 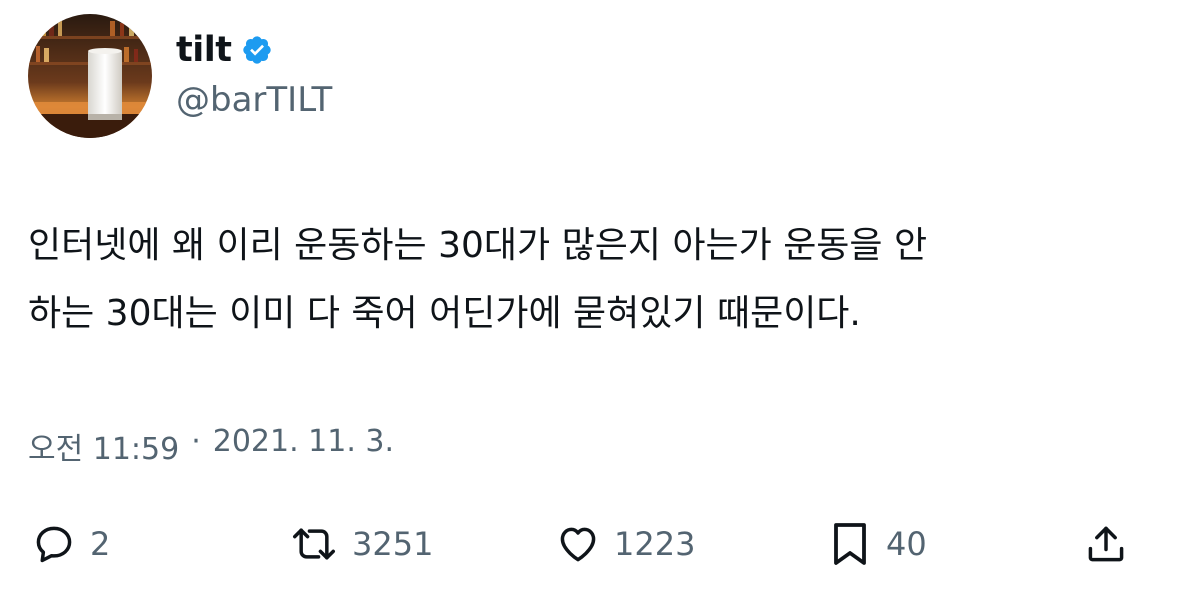 I want to click on verified-badge-icon, so click(x=257, y=50).